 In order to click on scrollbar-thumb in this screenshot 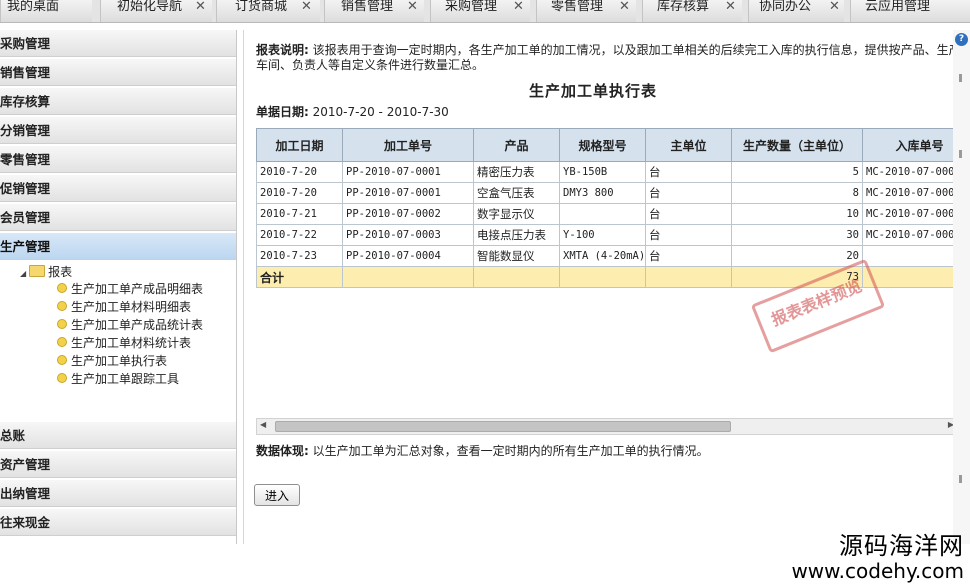, I will do `click(503, 426)`.